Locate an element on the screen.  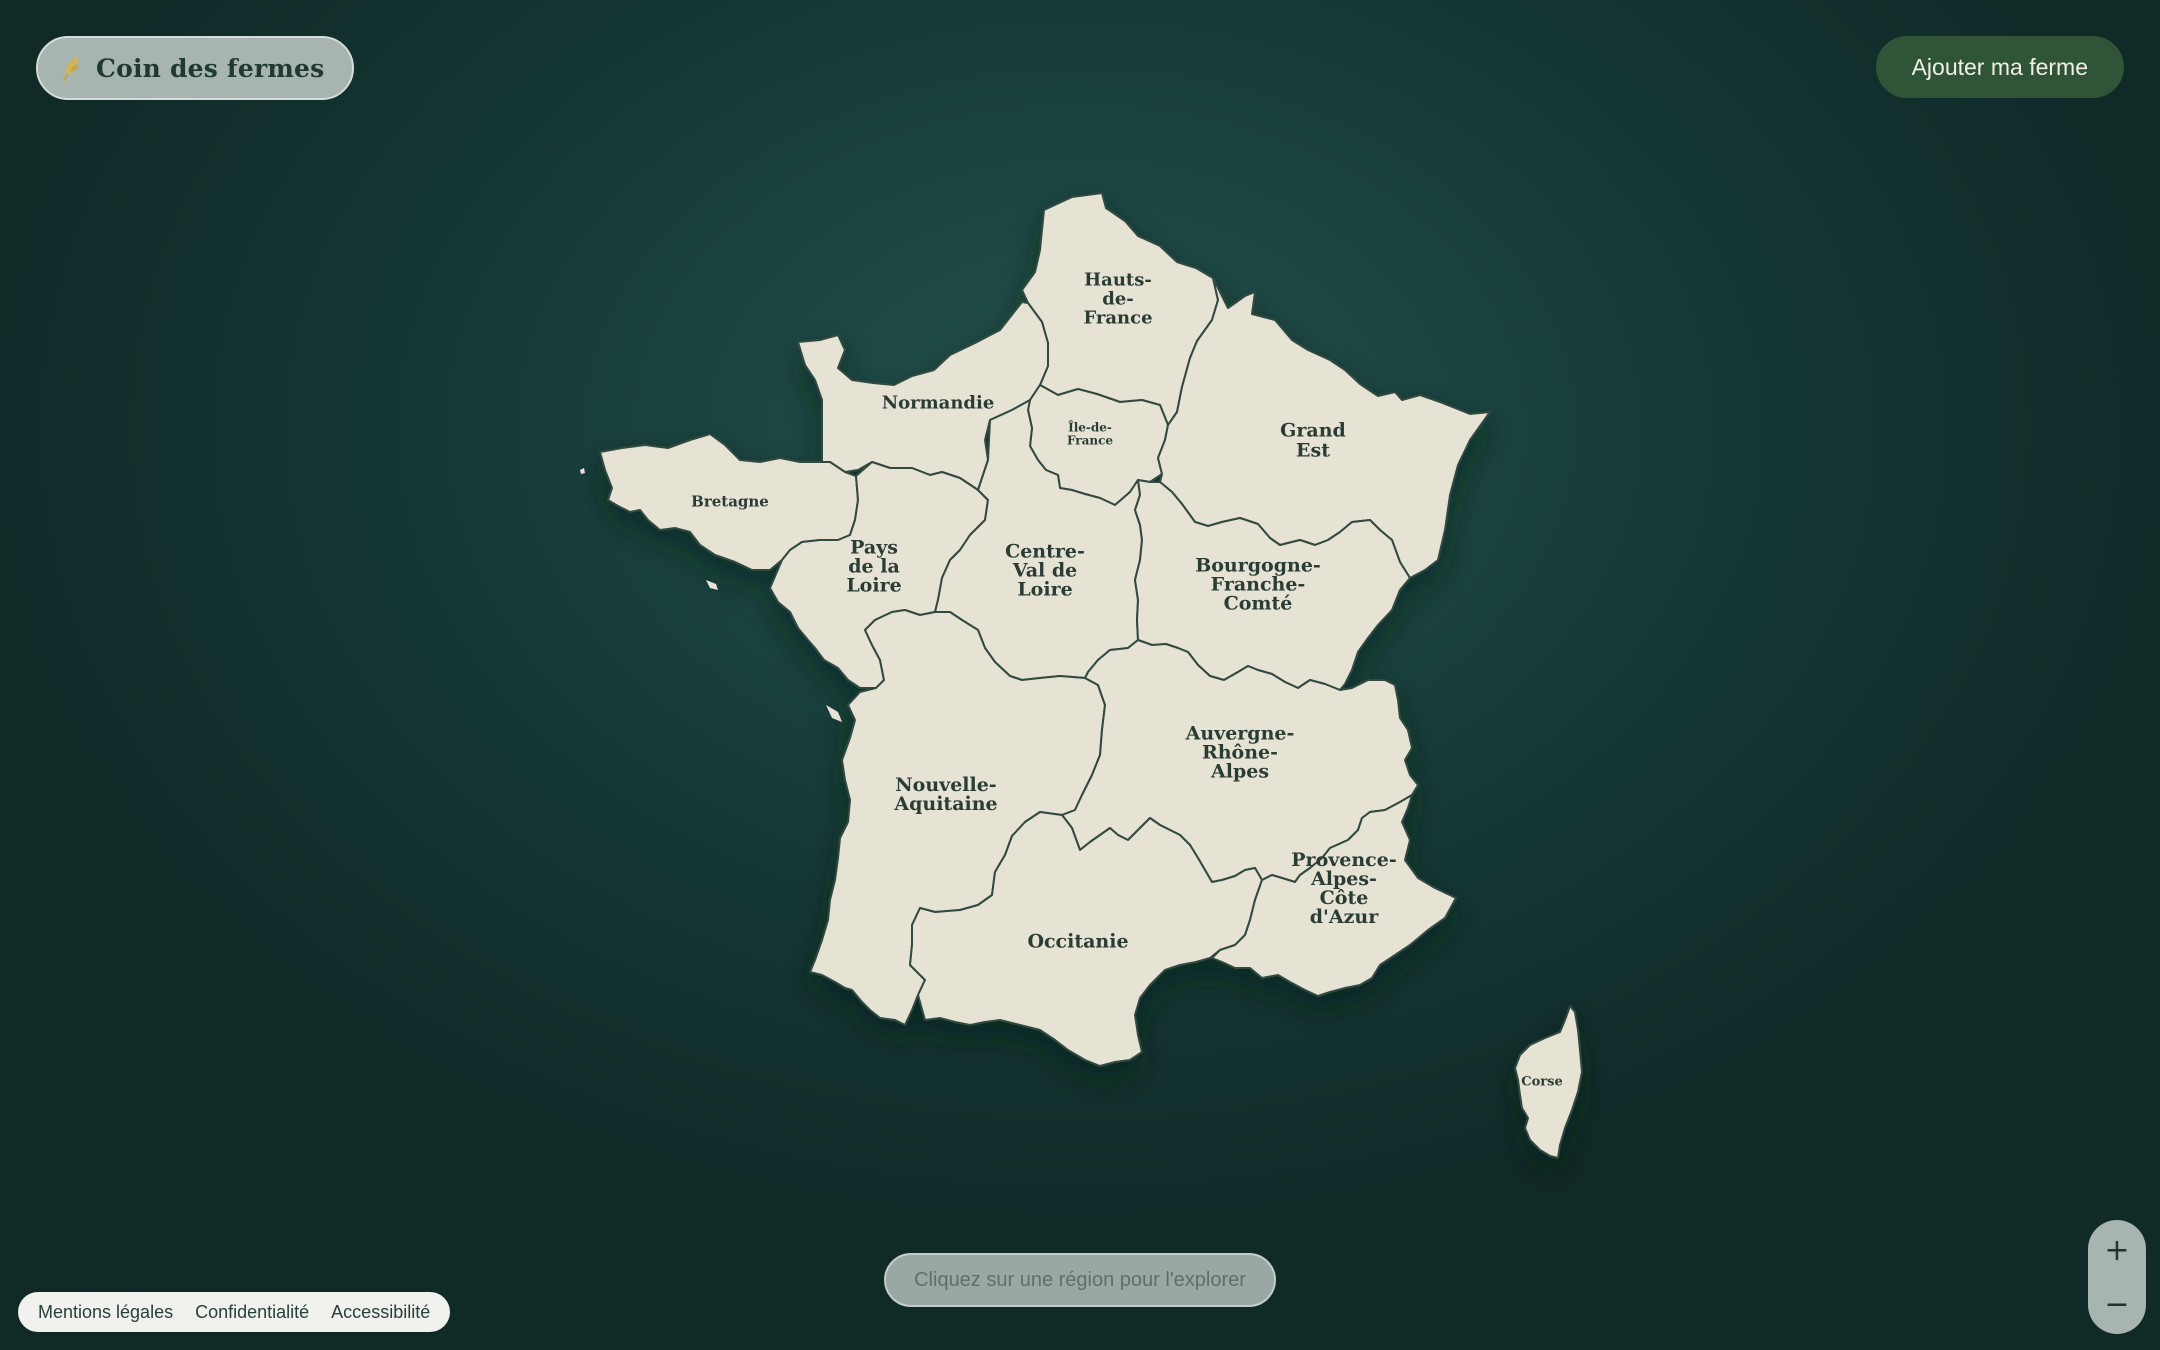
brand-logo-button: Coin des fermes is located at coordinates (195, 68).